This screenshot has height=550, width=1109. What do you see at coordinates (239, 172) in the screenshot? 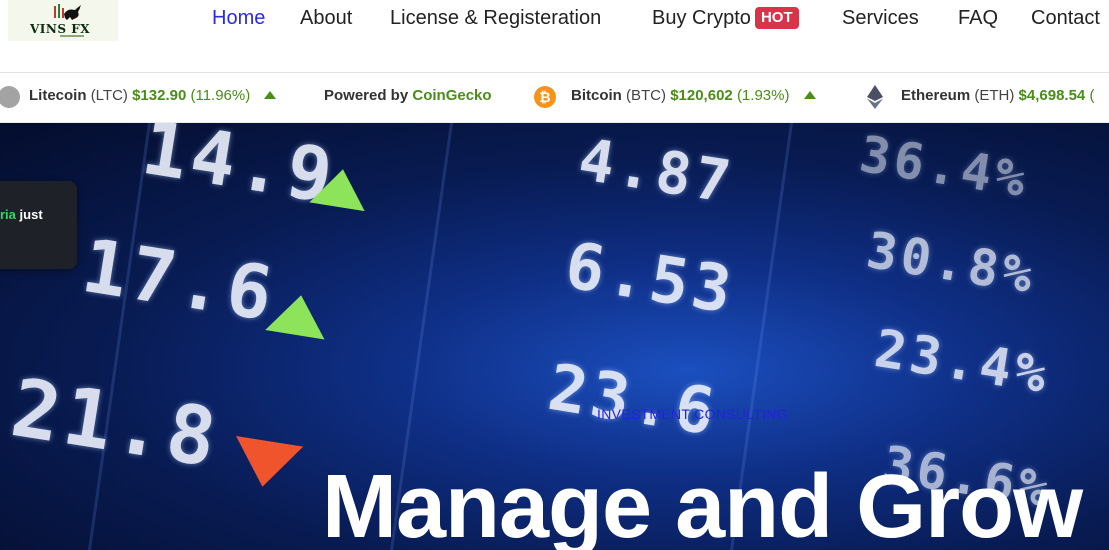
I see `board-number: 14.9` at bounding box center [239, 172].